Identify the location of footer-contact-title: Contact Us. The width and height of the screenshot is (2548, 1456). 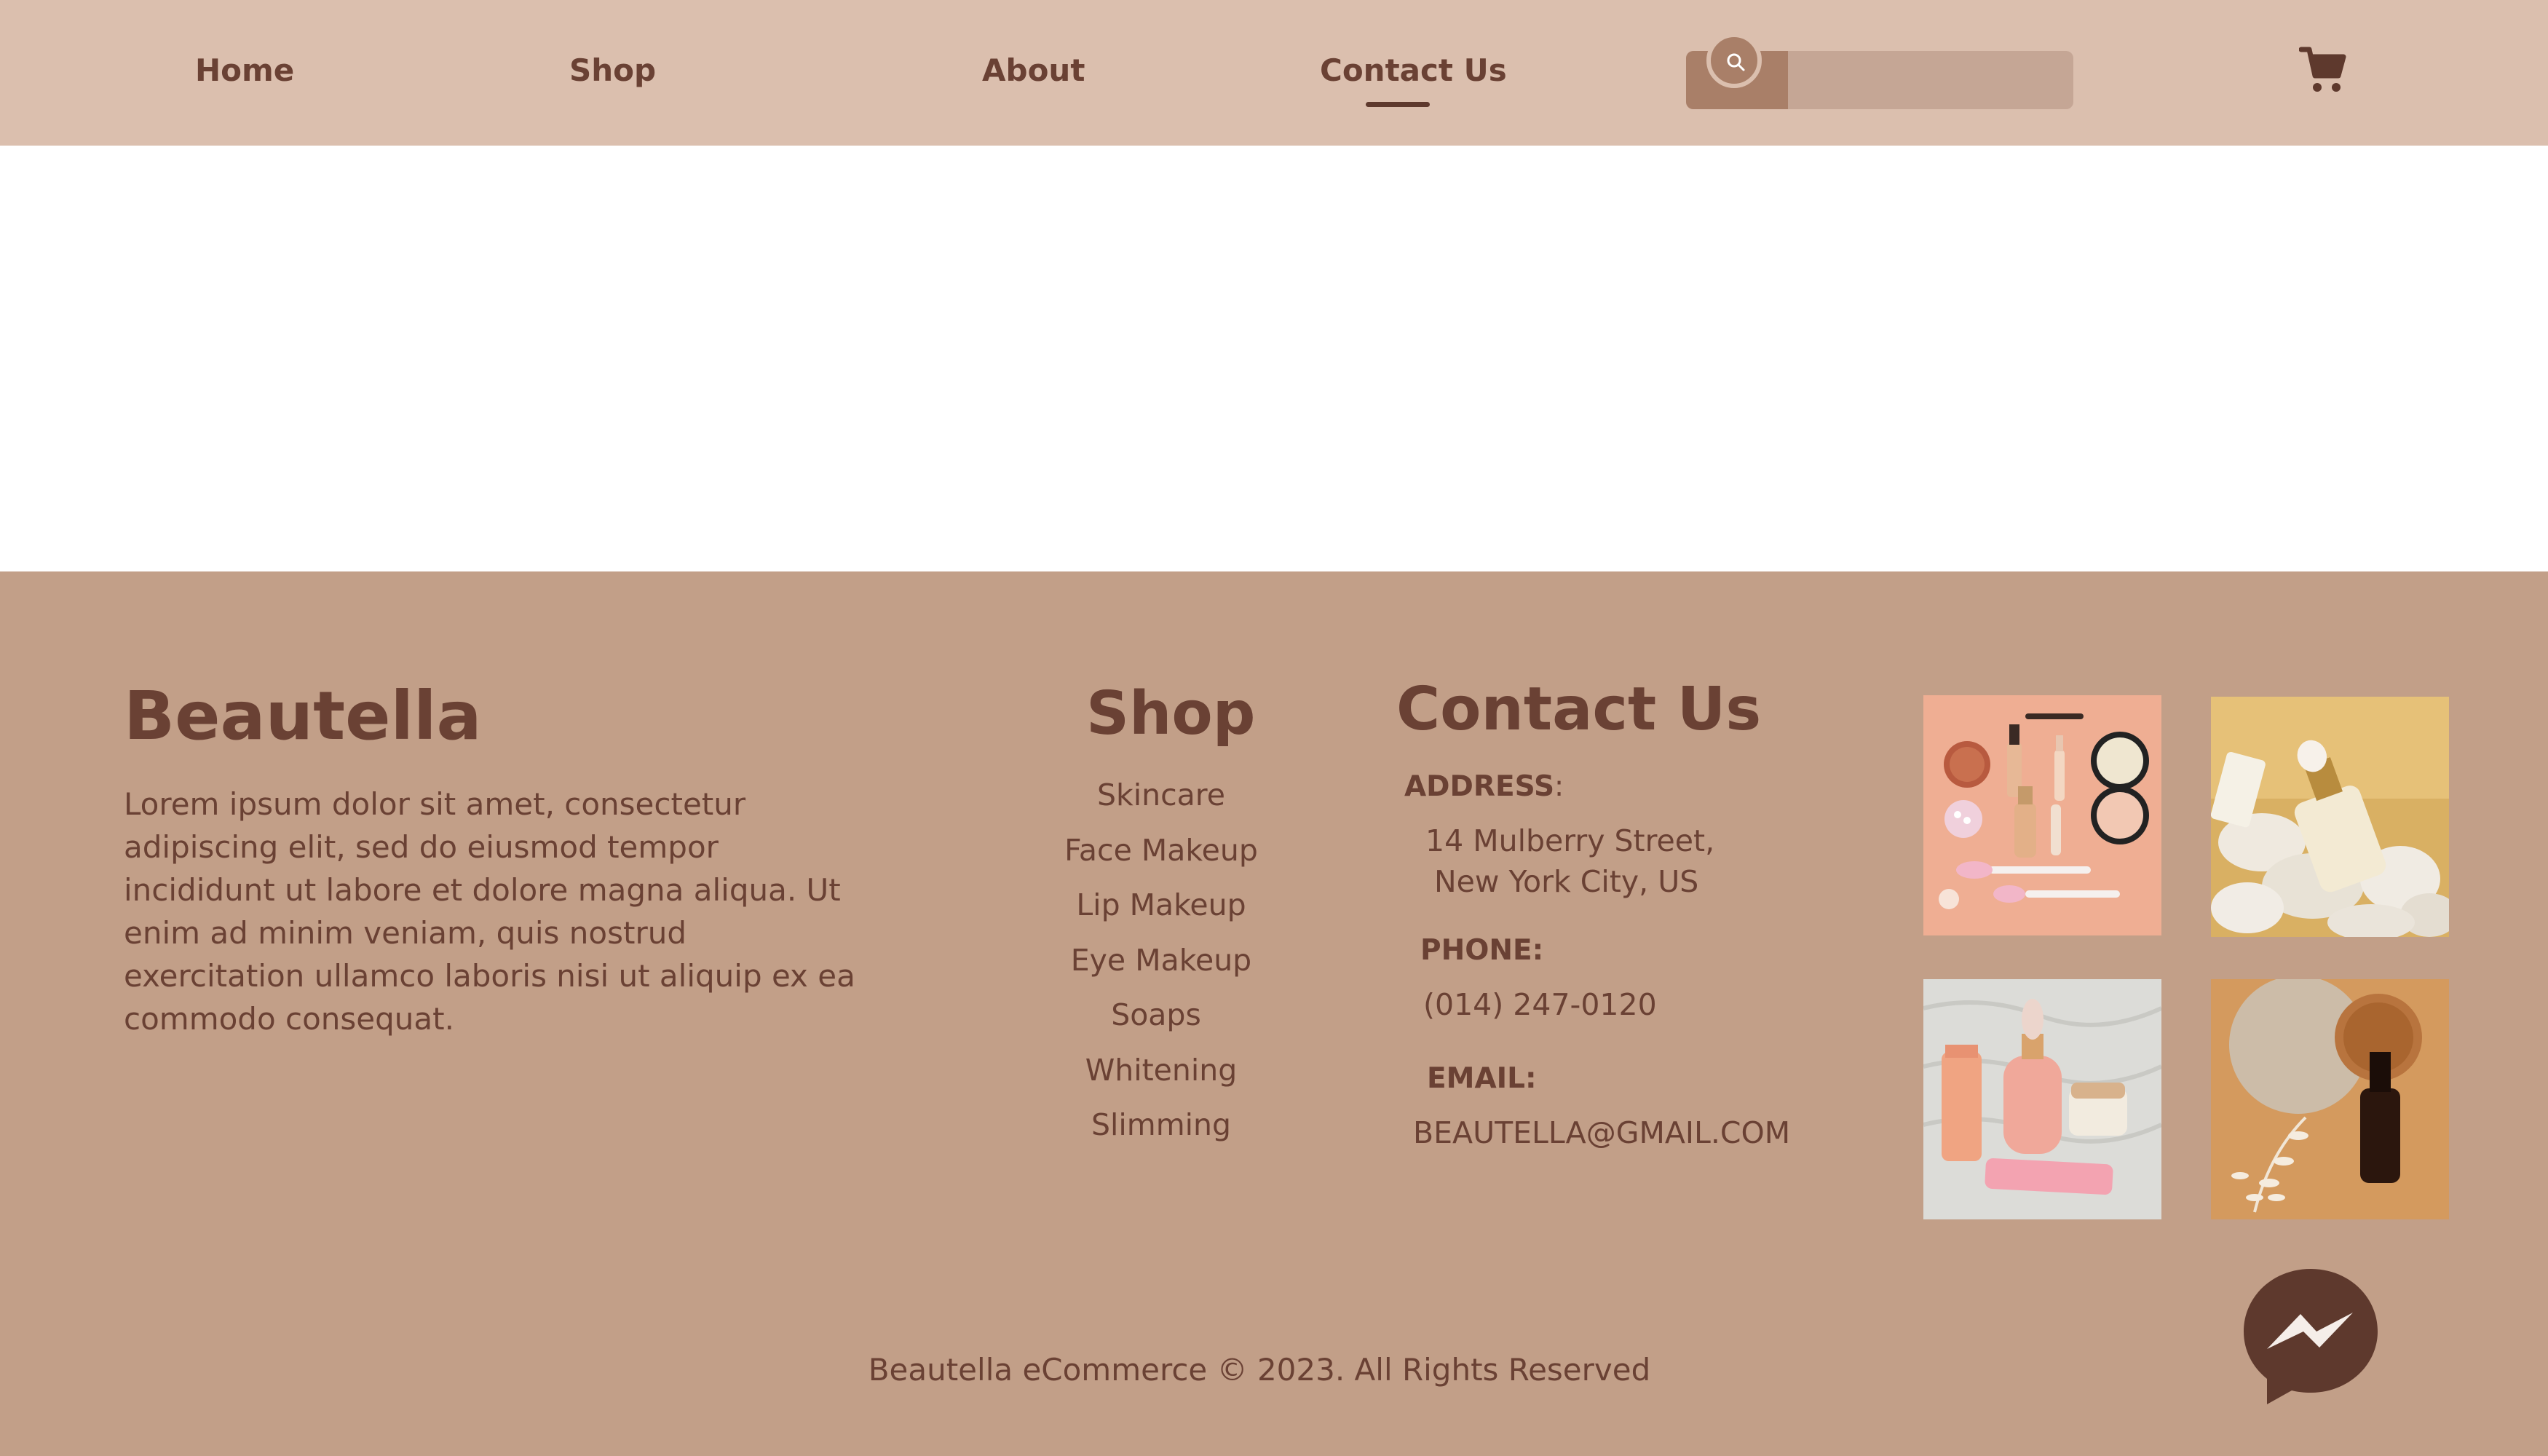
(1579, 709).